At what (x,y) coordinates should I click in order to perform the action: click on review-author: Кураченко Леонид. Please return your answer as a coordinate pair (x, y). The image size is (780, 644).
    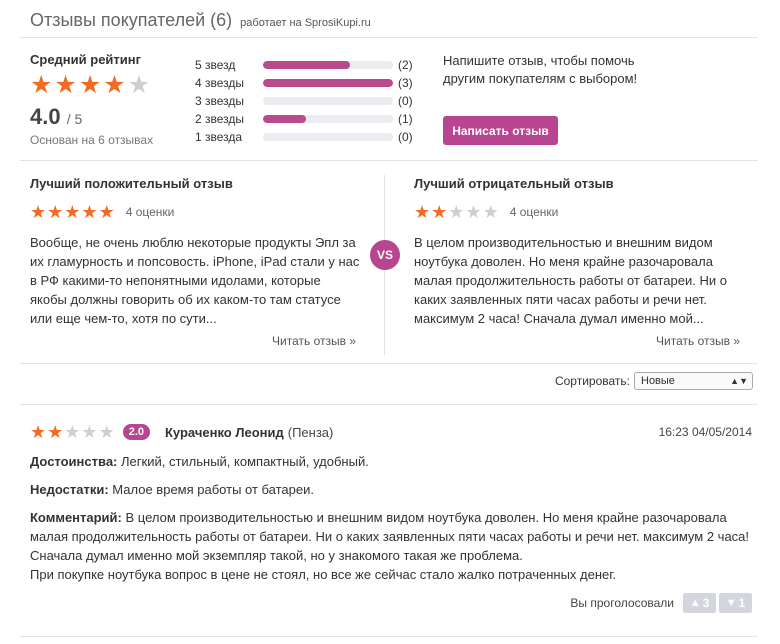
    Looking at the image, I should click on (224, 432).